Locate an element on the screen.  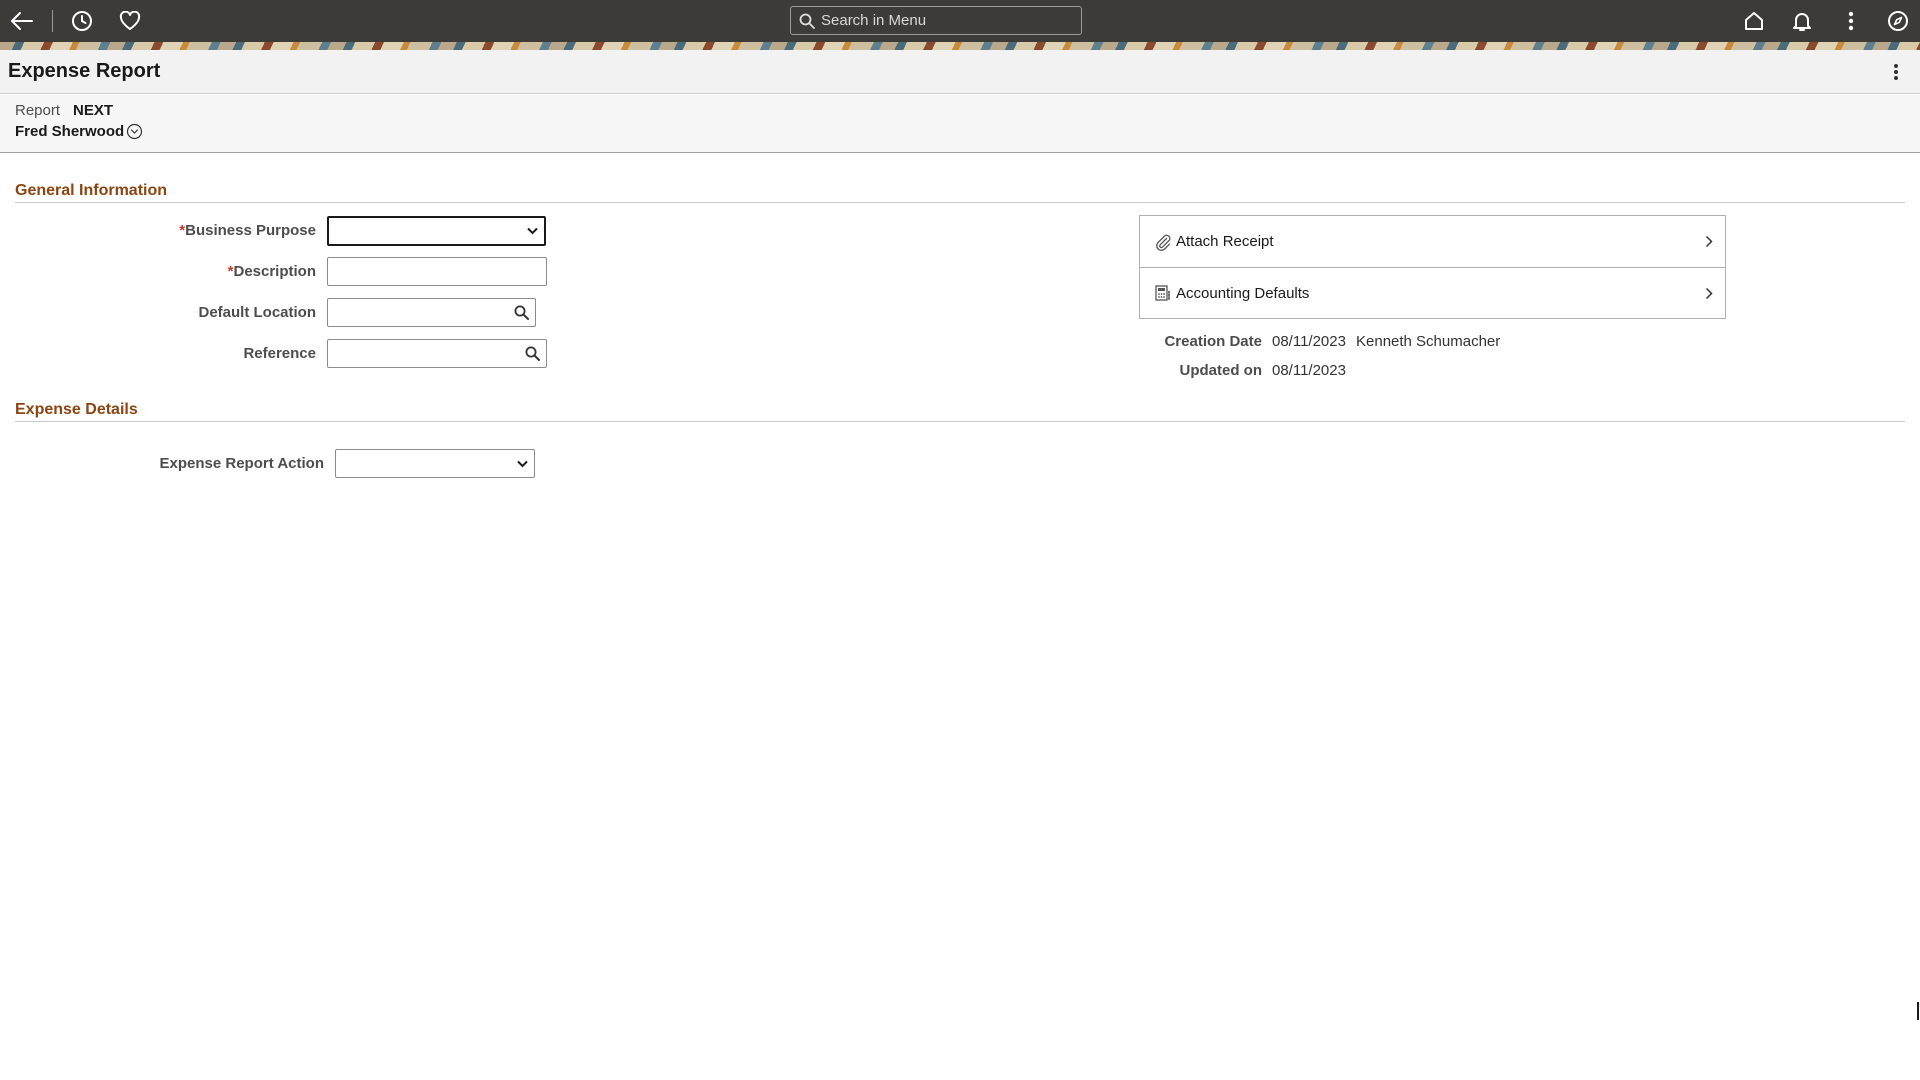
chevron-down-circle-icon is located at coordinates (135, 131).